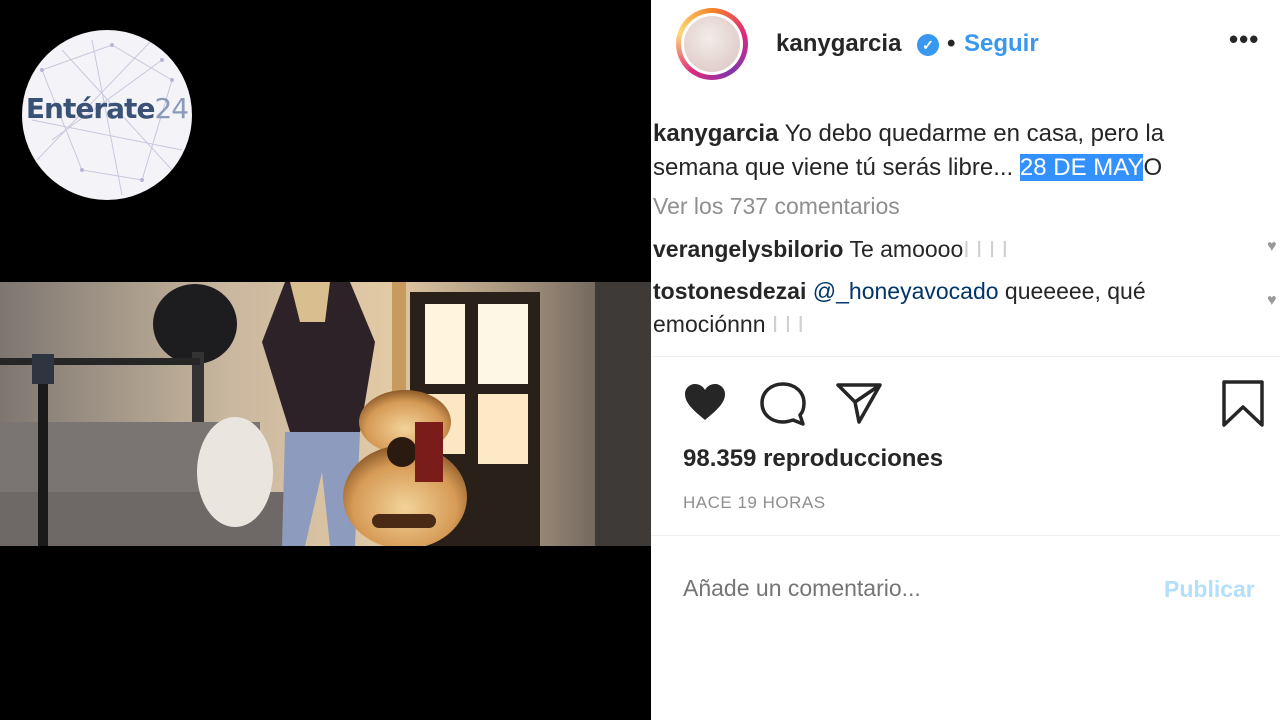 This screenshot has width=1280, height=720. What do you see at coordinates (985, 249) in the screenshot?
I see `comment-extra: I I I I` at bounding box center [985, 249].